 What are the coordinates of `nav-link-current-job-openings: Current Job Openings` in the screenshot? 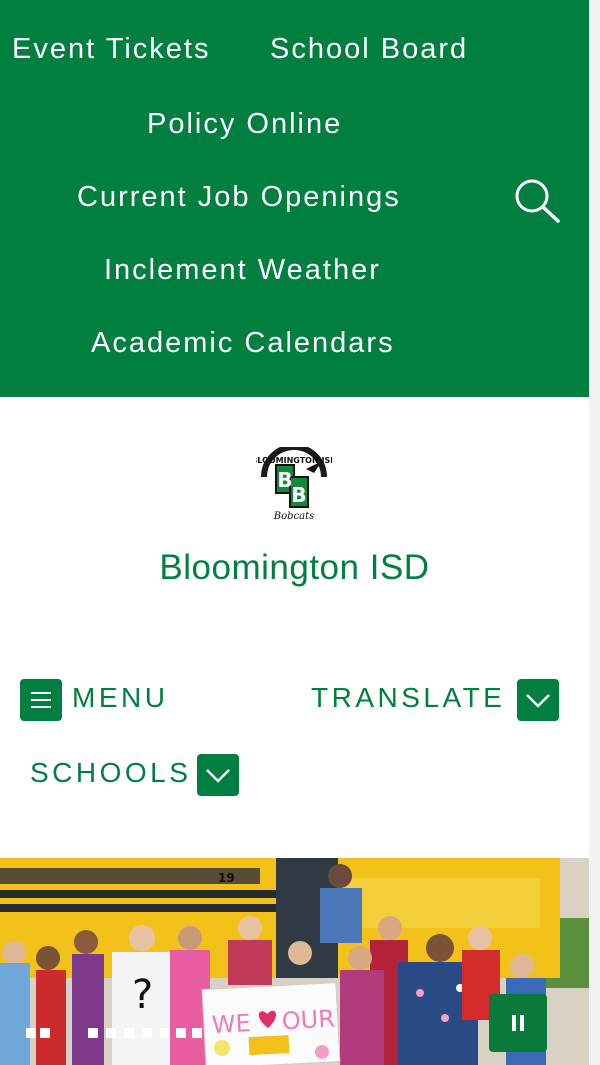 It's located at (239, 197).